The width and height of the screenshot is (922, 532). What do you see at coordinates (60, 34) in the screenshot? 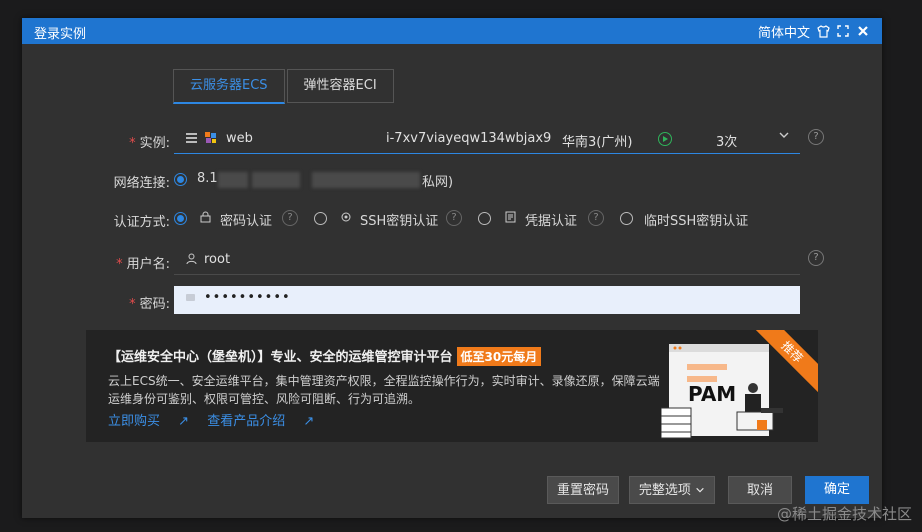
I see `dialog-title: 登录实例` at bounding box center [60, 34].